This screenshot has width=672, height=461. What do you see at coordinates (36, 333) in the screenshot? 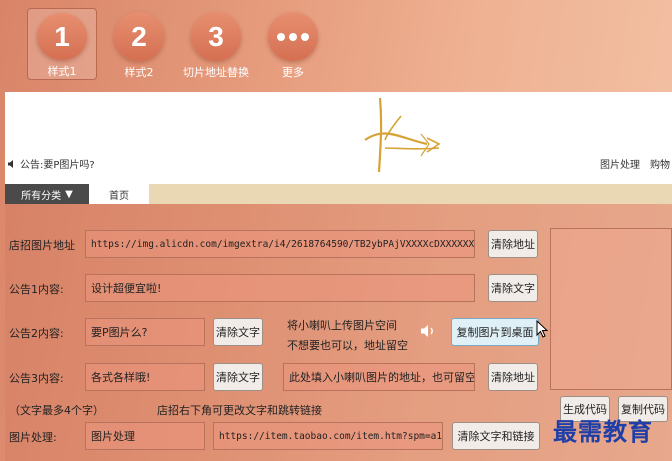
I see `notice2-label: 公告2内容:` at bounding box center [36, 333].